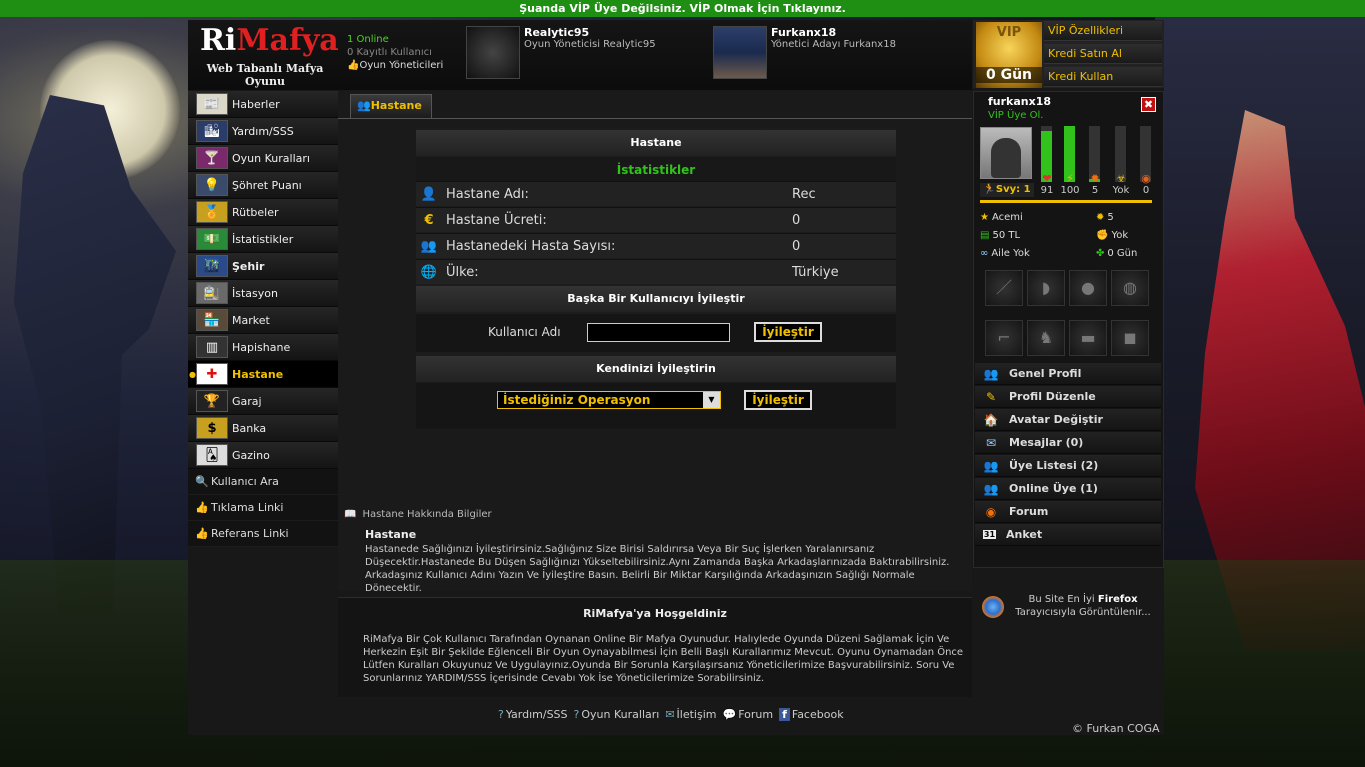 The image size is (1365, 767). What do you see at coordinates (729, 714) in the screenshot?
I see `chat-icon: 💬` at bounding box center [729, 714].